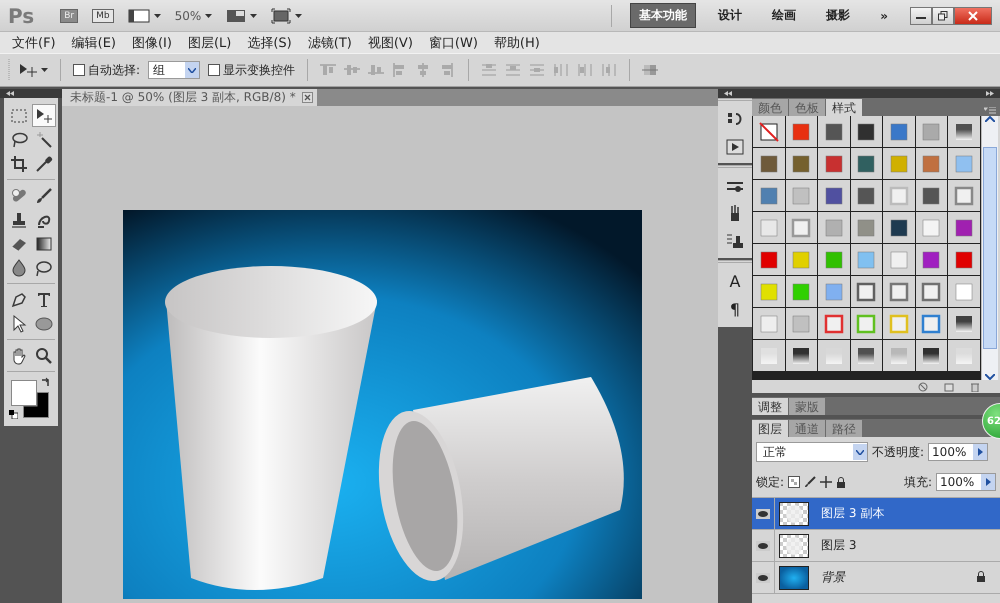 The height and width of the screenshot is (603, 1000). Describe the element at coordinates (853, 513) in the screenshot. I see `layer-name: 图层 3 副本` at that location.